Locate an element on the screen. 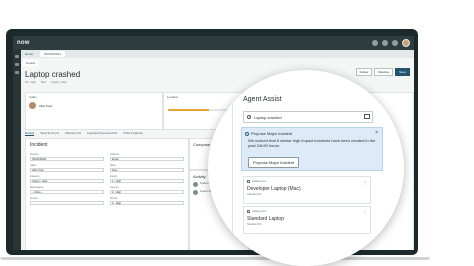  tab-affected-cis: Affected CIs is located at coordinates (73, 133).